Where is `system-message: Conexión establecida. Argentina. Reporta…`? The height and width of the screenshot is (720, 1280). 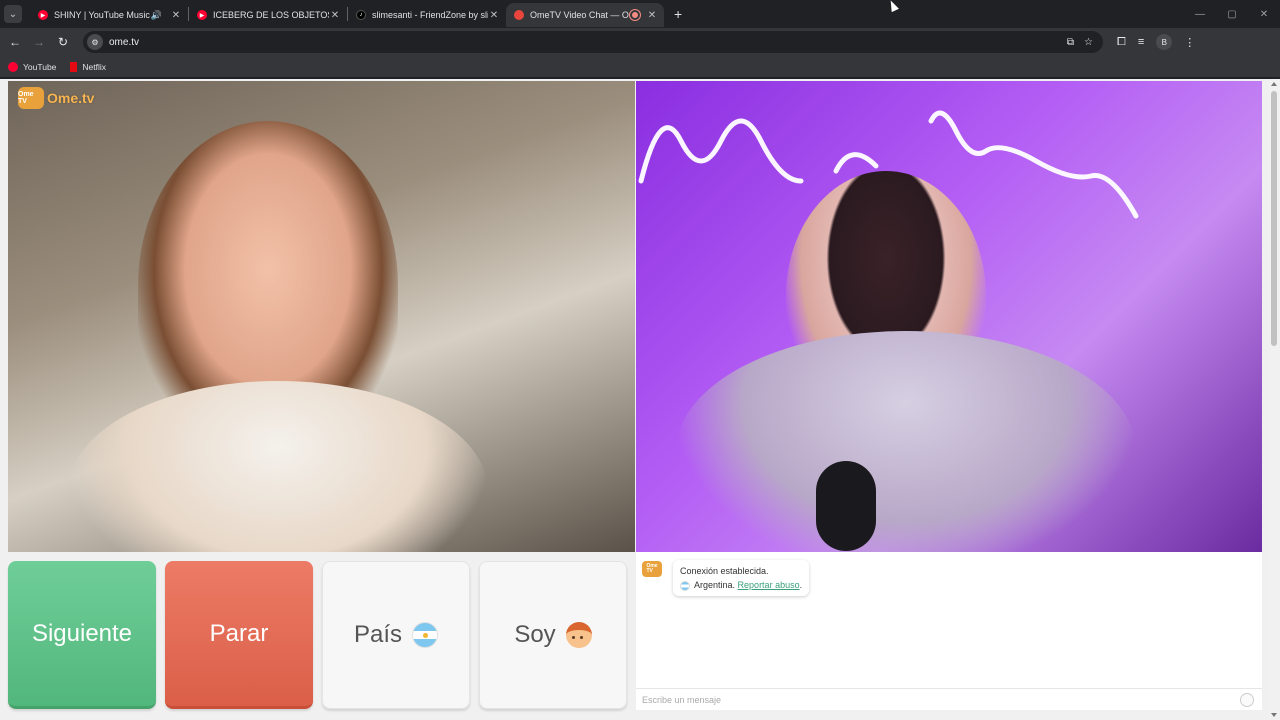 system-message: Conexión establecida. Argentina. Reporta… is located at coordinates (741, 578).